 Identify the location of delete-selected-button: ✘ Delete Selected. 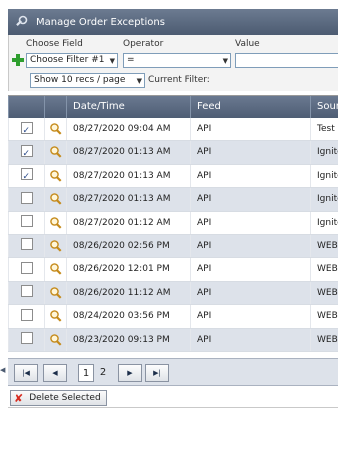
(58, 398).